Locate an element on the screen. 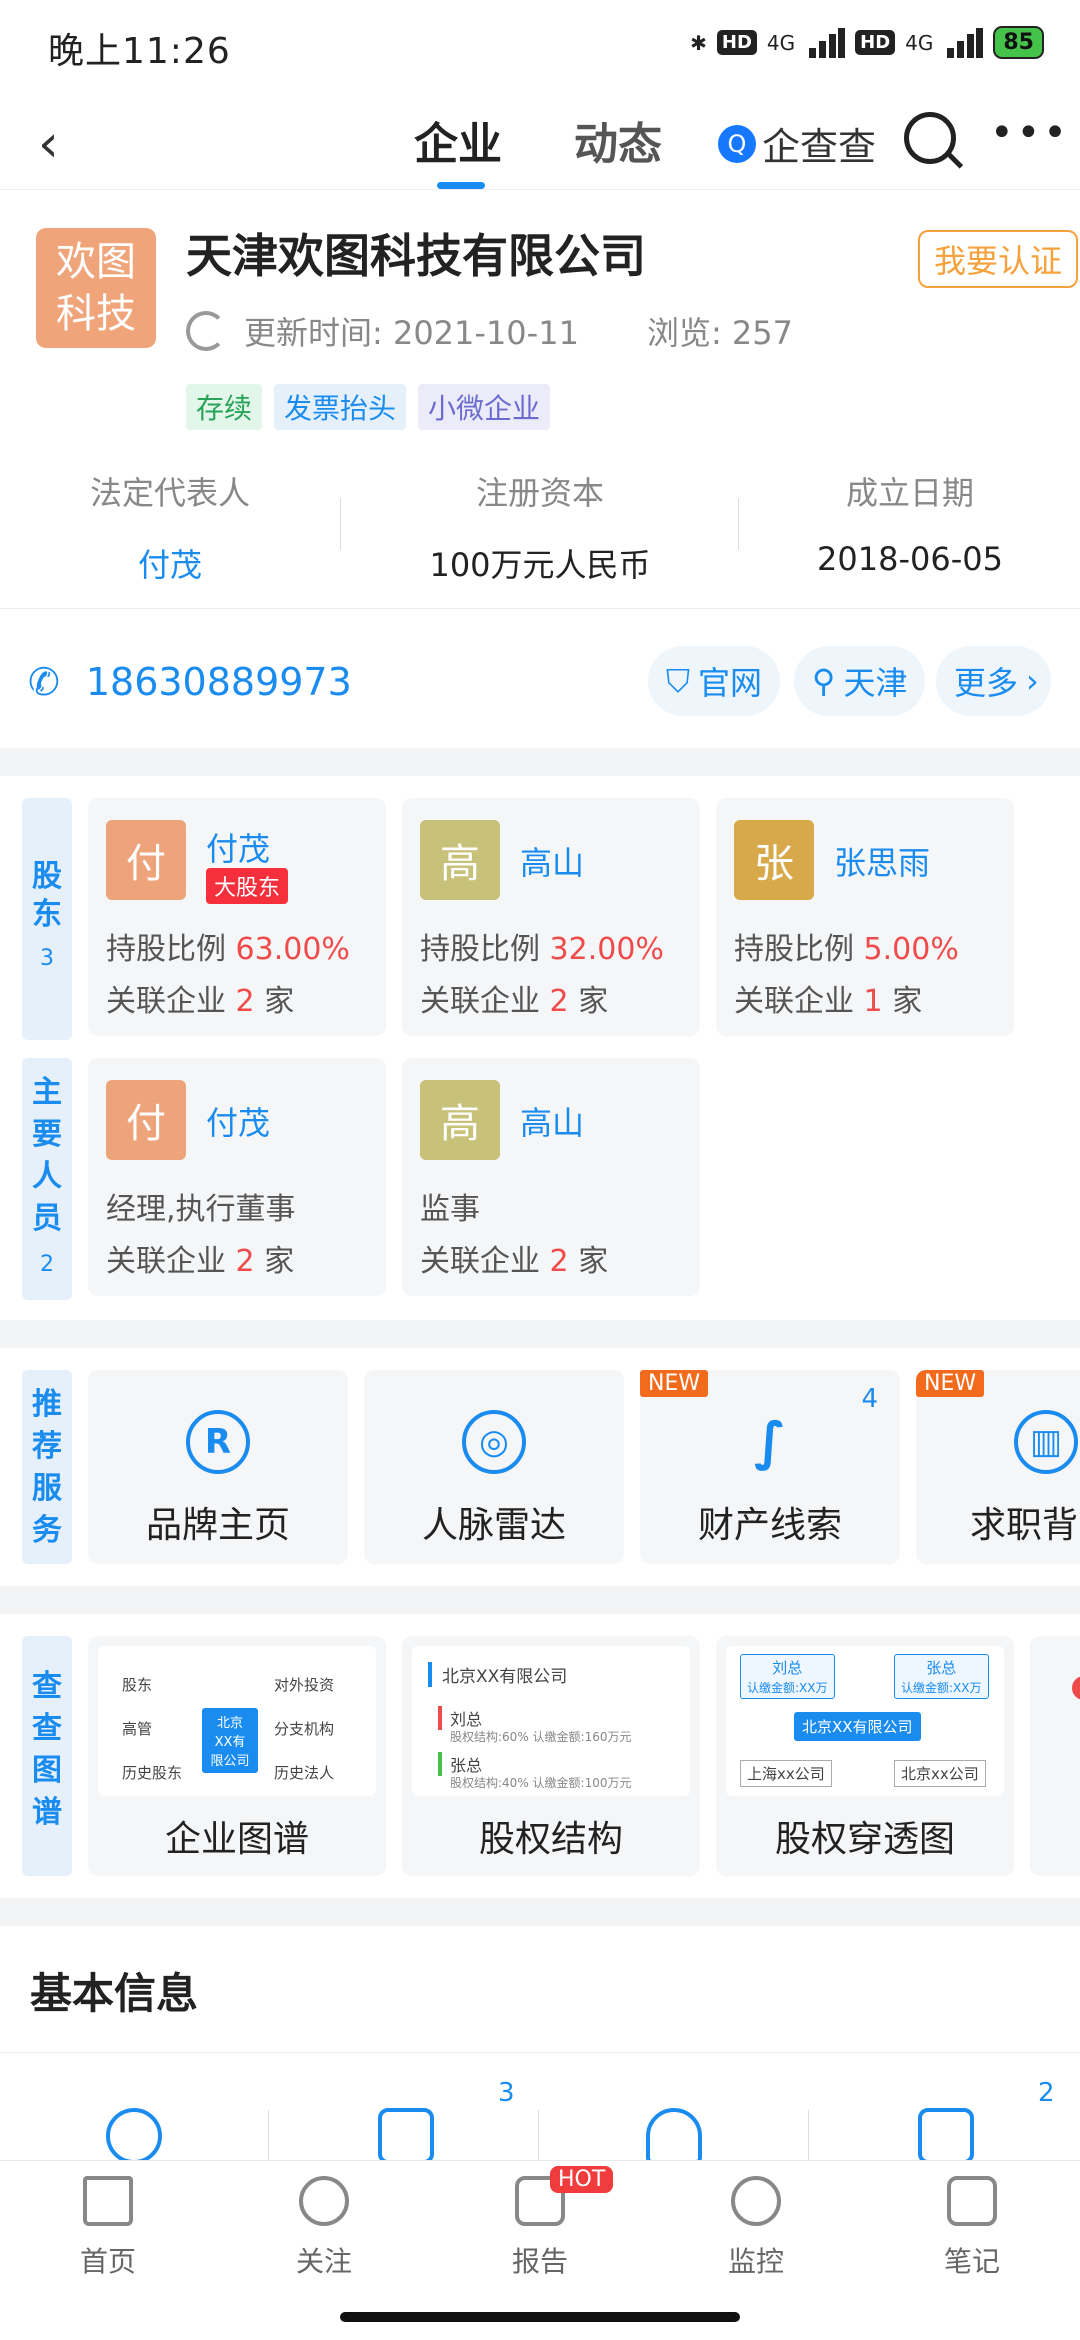 The height and width of the screenshot is (2340, 1080). qcc-brand: Q 企查查 is located at coordinates (797, 143).